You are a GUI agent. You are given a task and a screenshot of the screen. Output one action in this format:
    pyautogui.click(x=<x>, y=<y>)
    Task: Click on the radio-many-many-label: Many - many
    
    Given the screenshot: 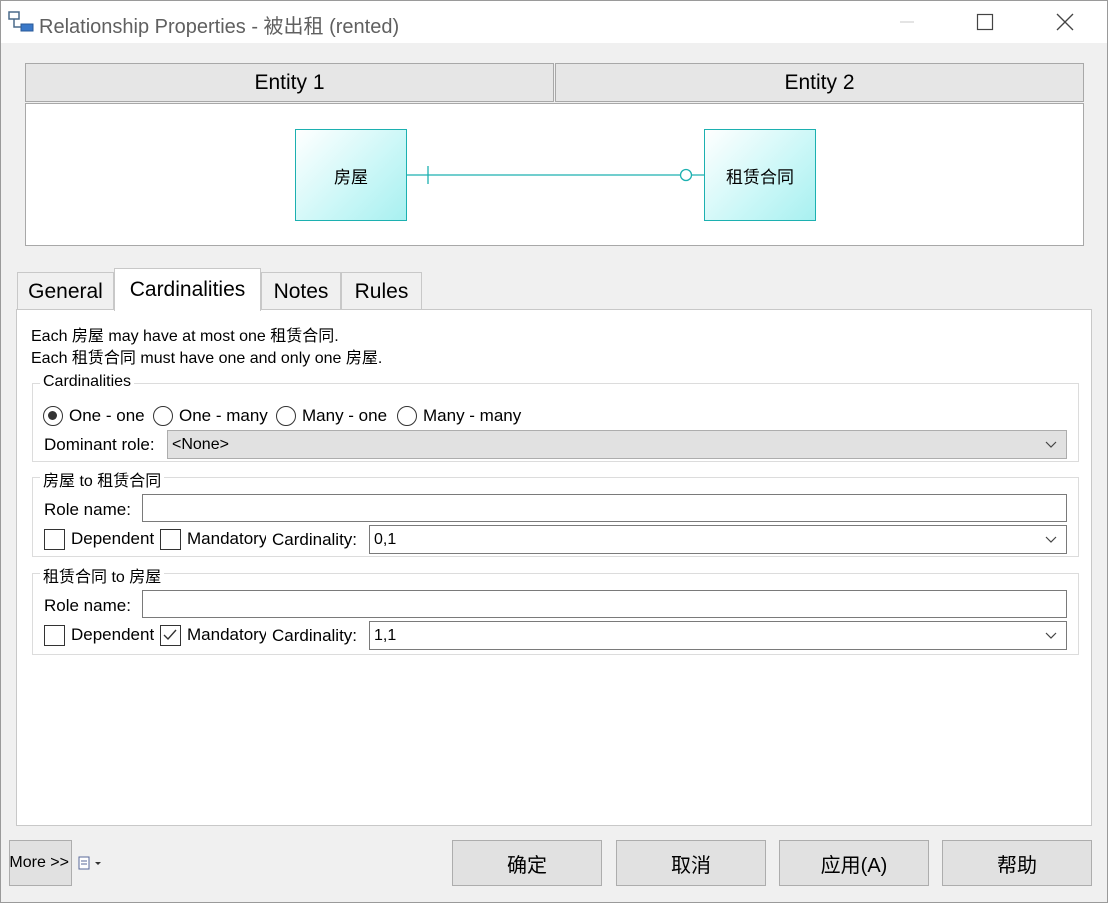 What is the action you would take?
    pyautogui.click(x=472, y=415)
    